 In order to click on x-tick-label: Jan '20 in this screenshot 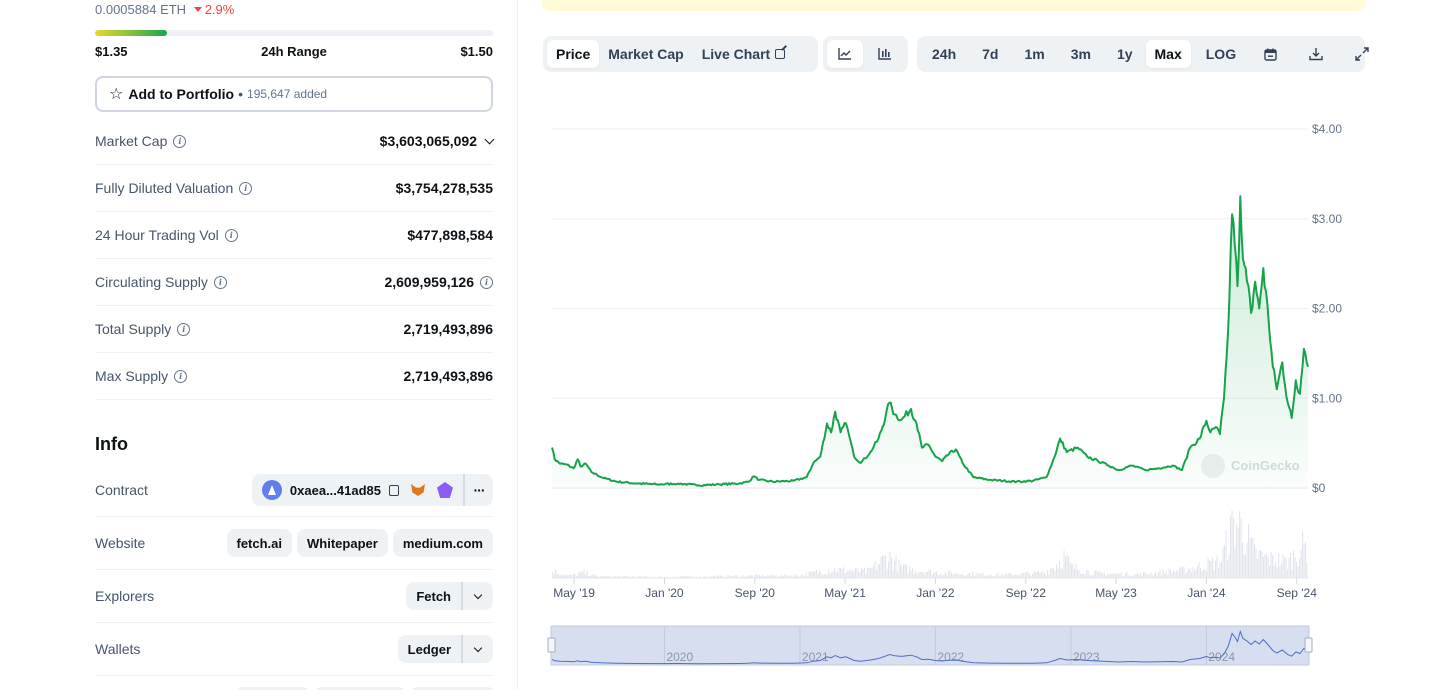, I will do `click(664, 593)`.